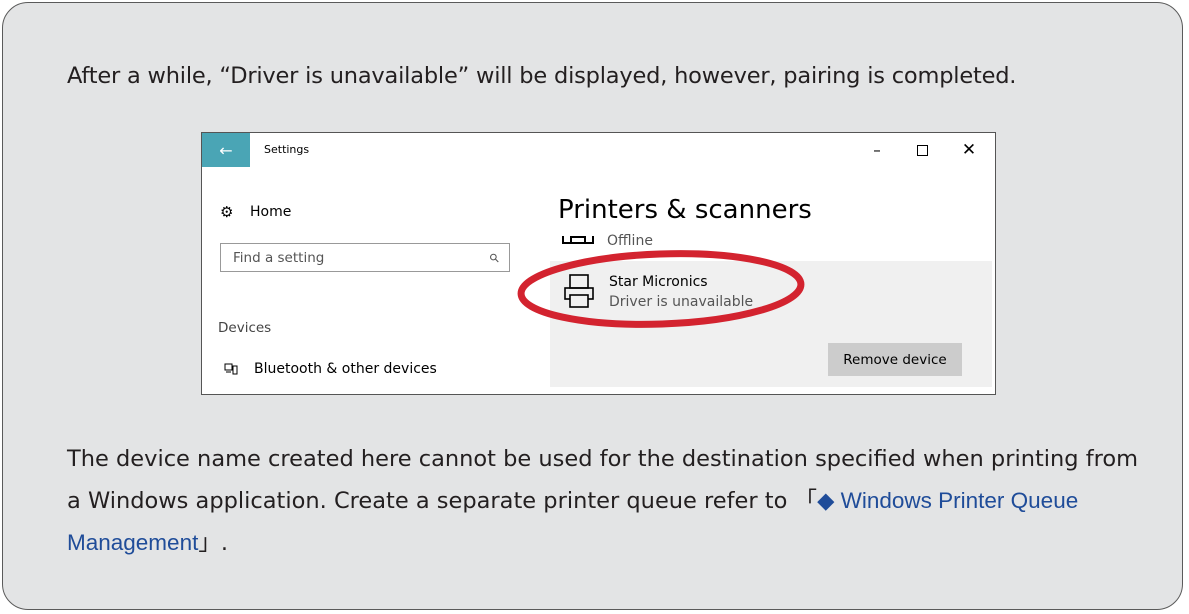  Describe the element at coordinates (658, 282) in the screenshot. I see `device-name: Star Micronics` at that location.